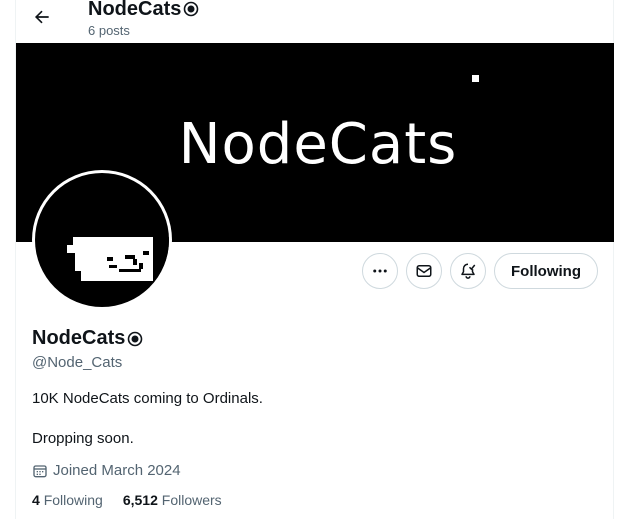  I want to click on banner-logo-text: NodeCats, so click(318, 144).